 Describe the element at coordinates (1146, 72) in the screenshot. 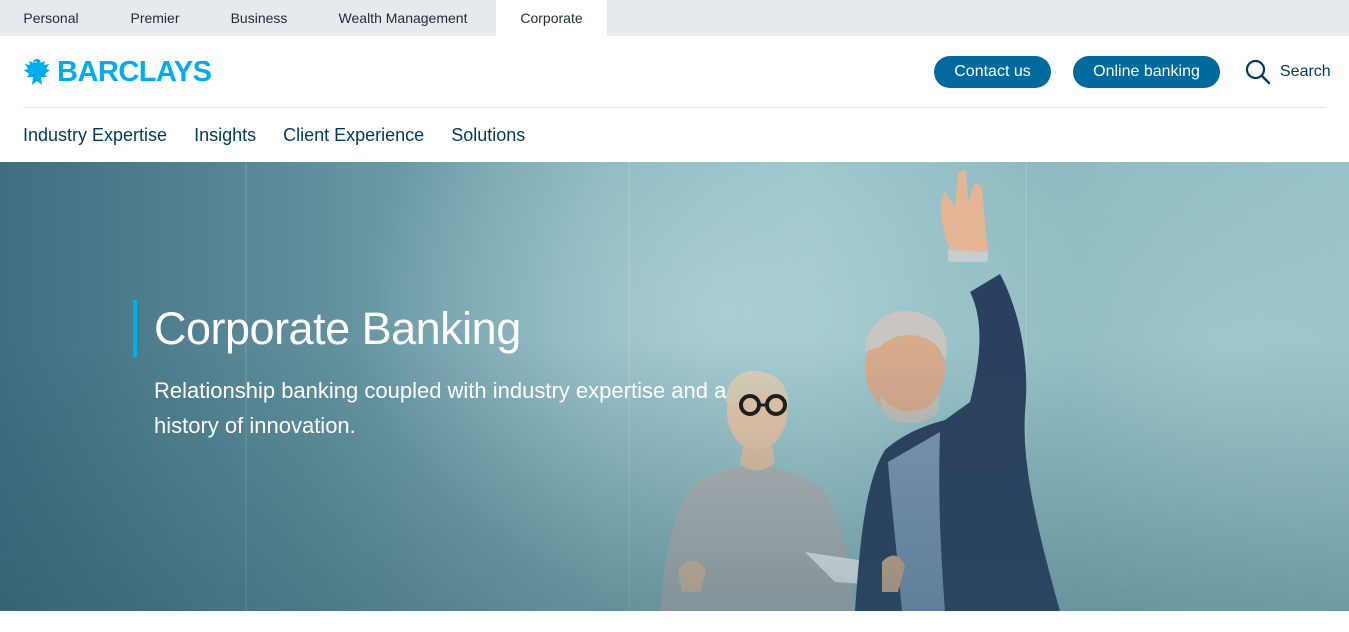

I see `online-banking-button: Online banking` at that location.